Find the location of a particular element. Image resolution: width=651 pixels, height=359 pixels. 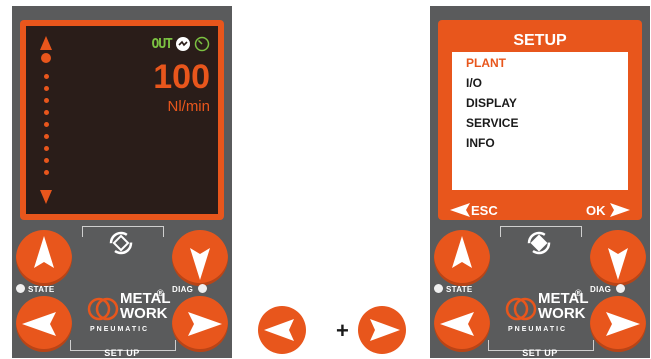

esc-arrow-icon is located at coordinates (460, 210).